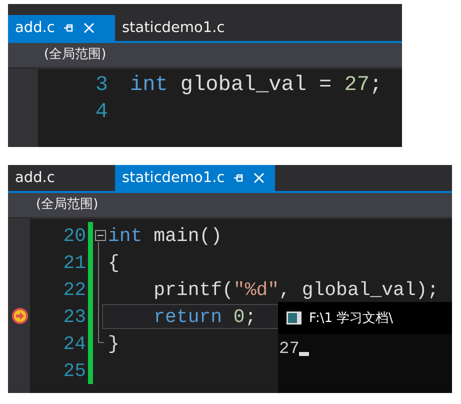 The image size is (461, 404). Describe the element at coordinates (256, 85) in the screenshot. I see `code-line: int global_val = 27;` at that location.